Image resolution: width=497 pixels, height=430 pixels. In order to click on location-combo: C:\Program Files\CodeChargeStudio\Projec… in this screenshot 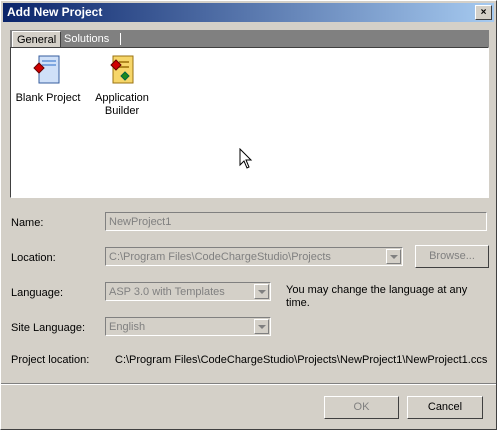, I will do `click(254, 256)`.